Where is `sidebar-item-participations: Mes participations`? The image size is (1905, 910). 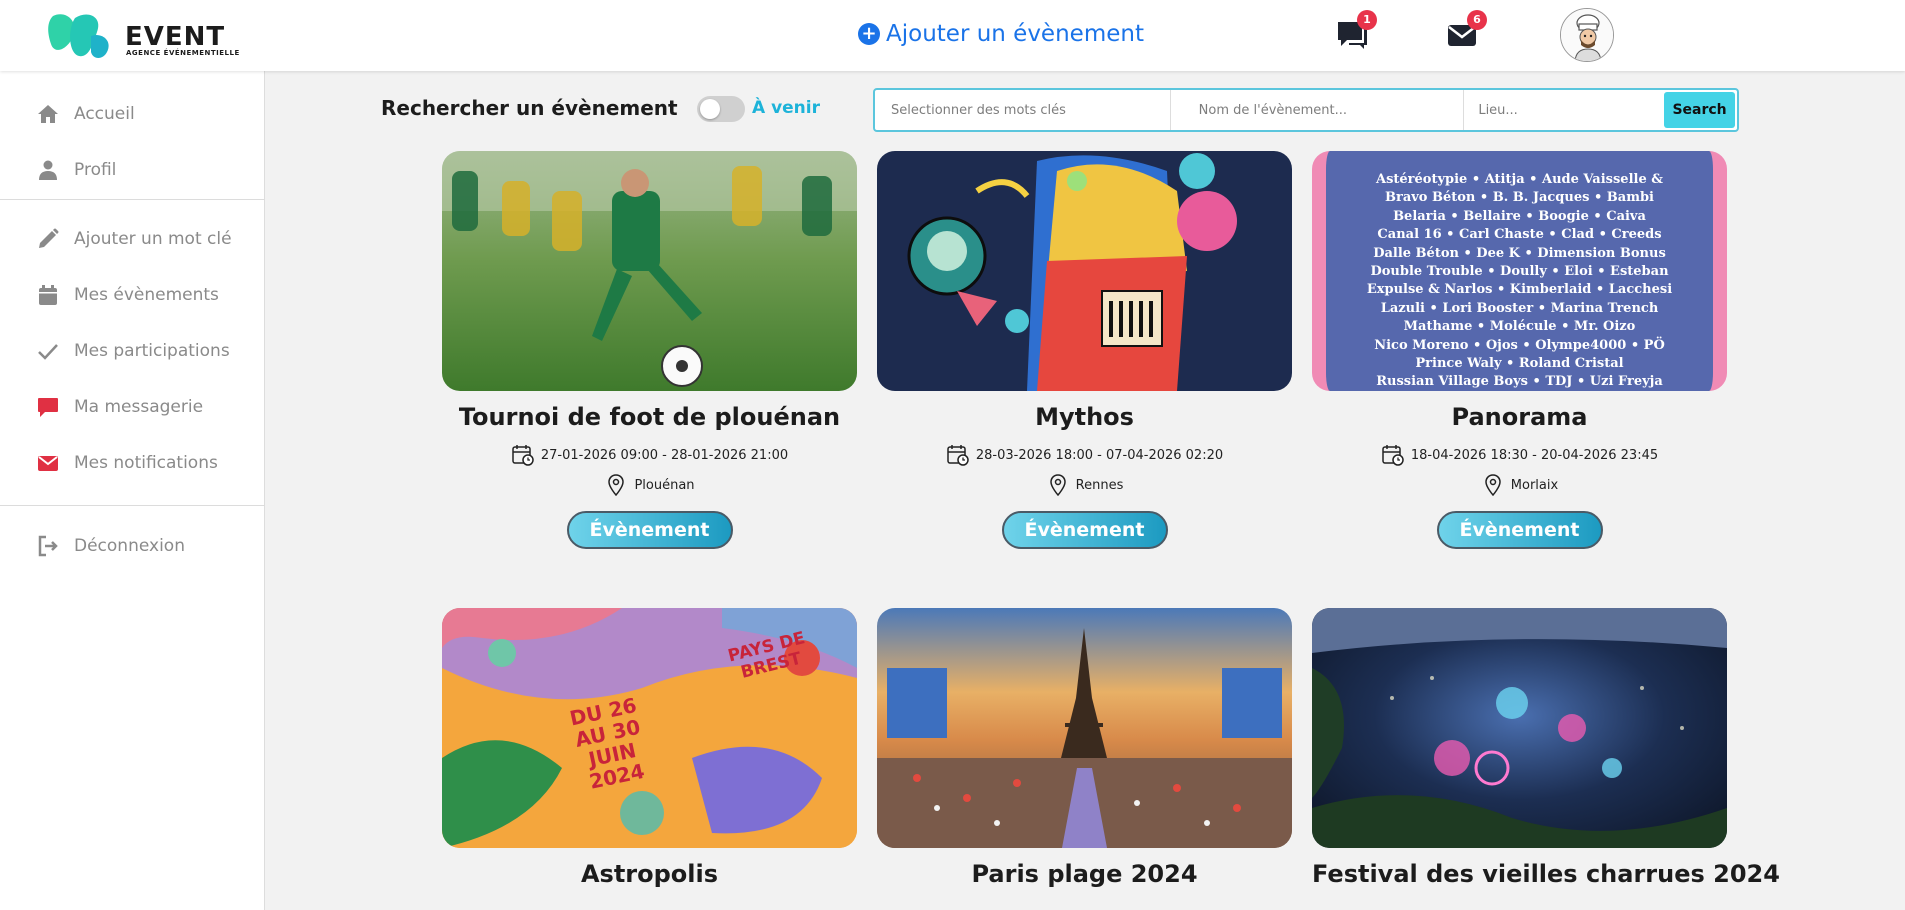
sidebar-item-participations: Mes participations is located at coordinates (133, 351).